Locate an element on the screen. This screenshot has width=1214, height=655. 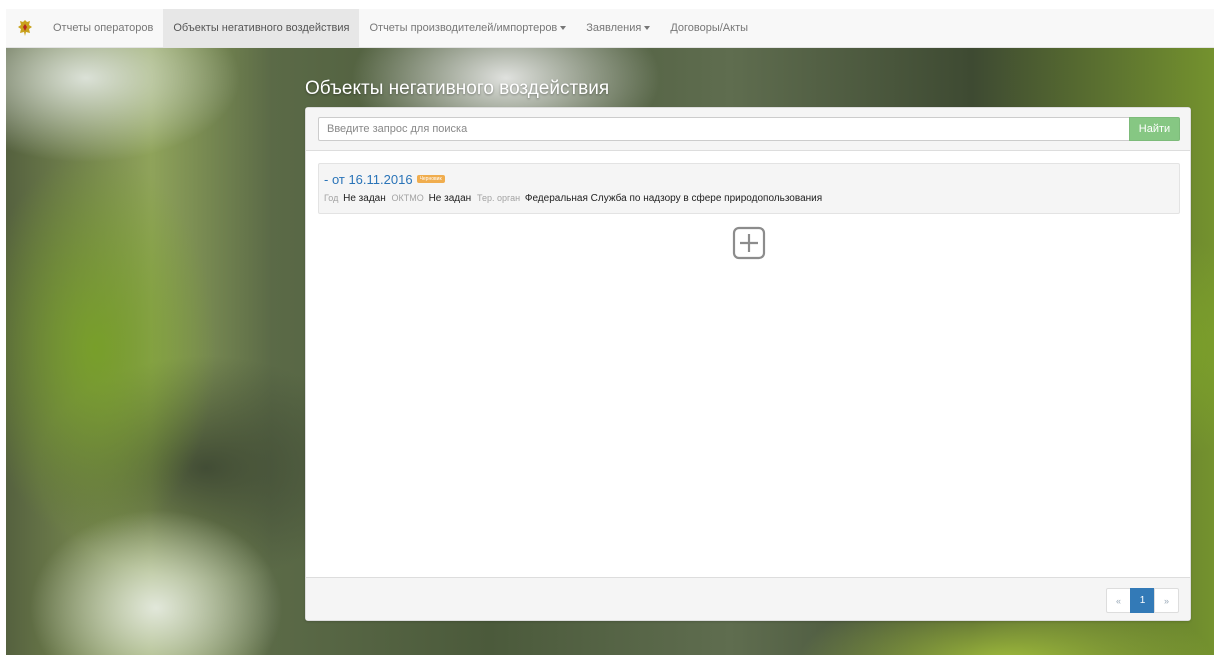
record-title-row: - от 16.11.2016 Черновик is located at coordinates (384, 179).